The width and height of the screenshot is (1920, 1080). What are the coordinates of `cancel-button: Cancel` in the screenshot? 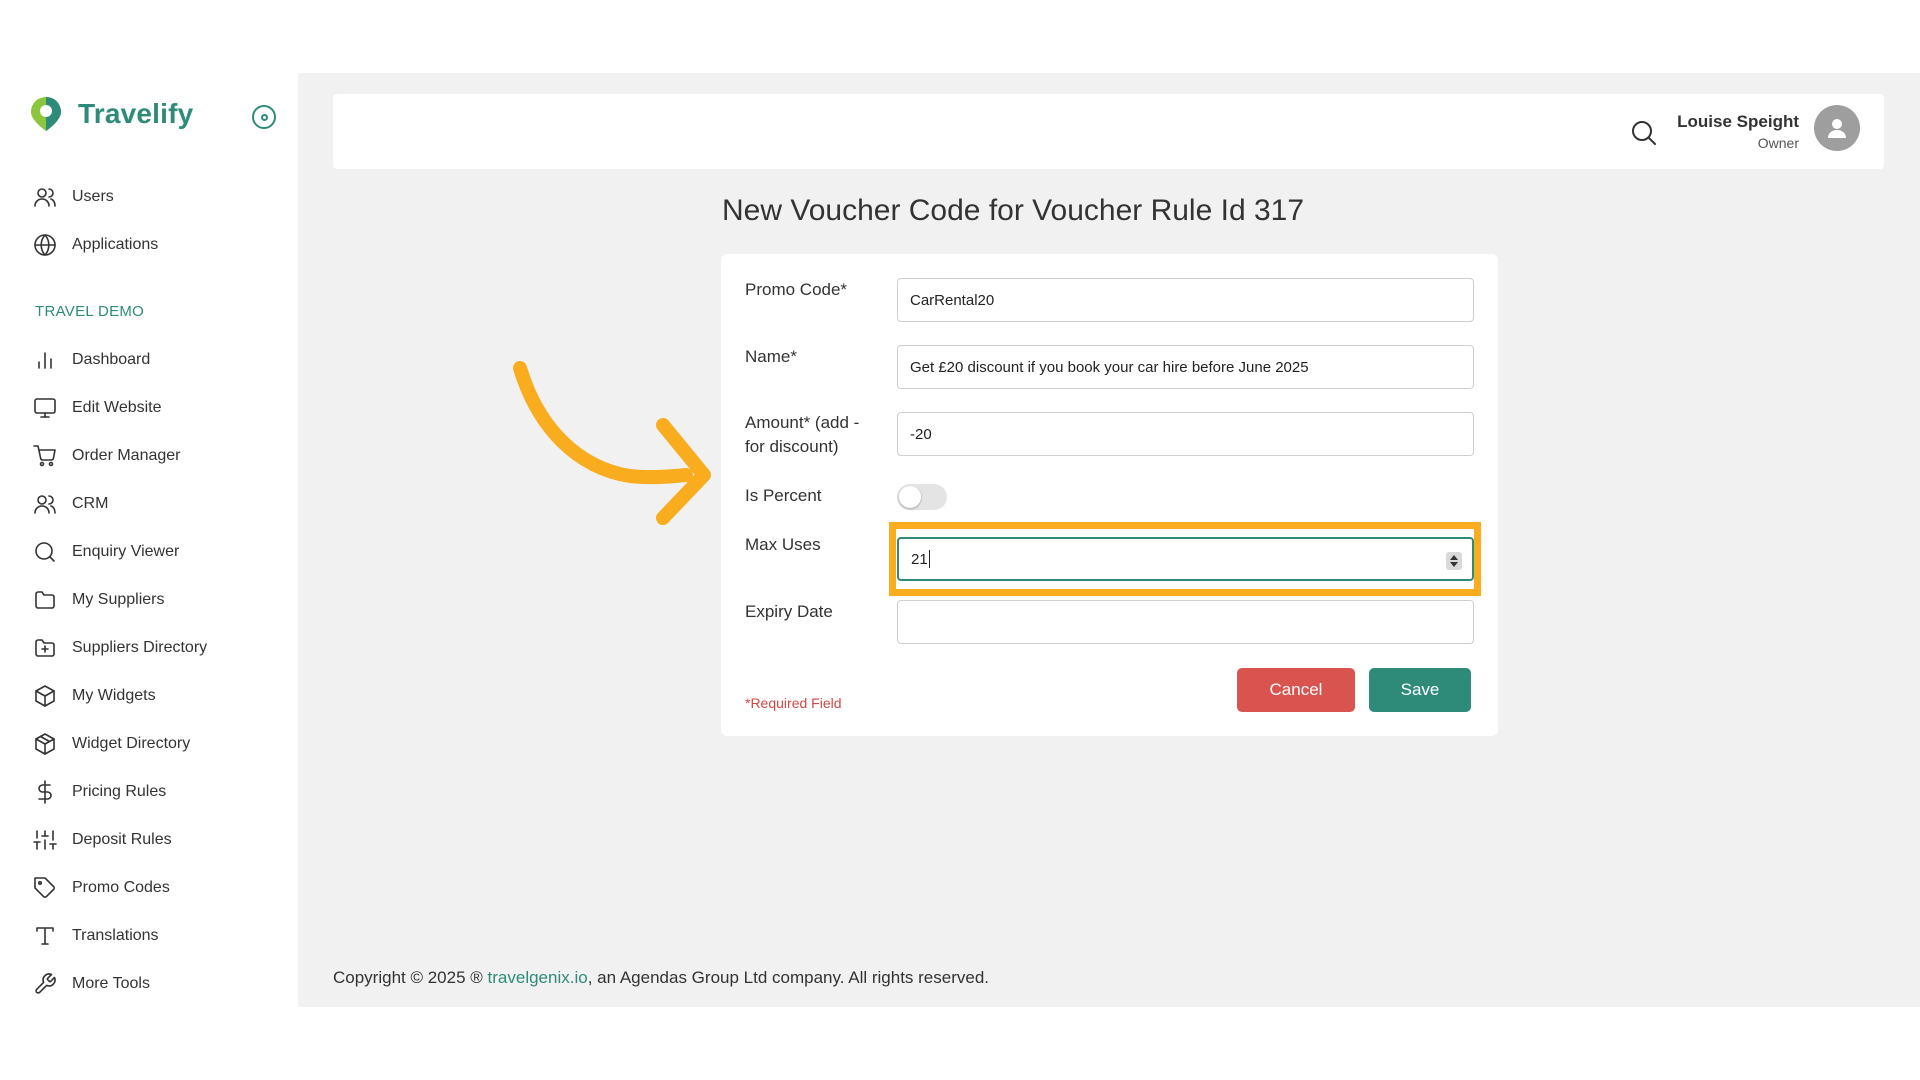 It's located at (1296, 690).